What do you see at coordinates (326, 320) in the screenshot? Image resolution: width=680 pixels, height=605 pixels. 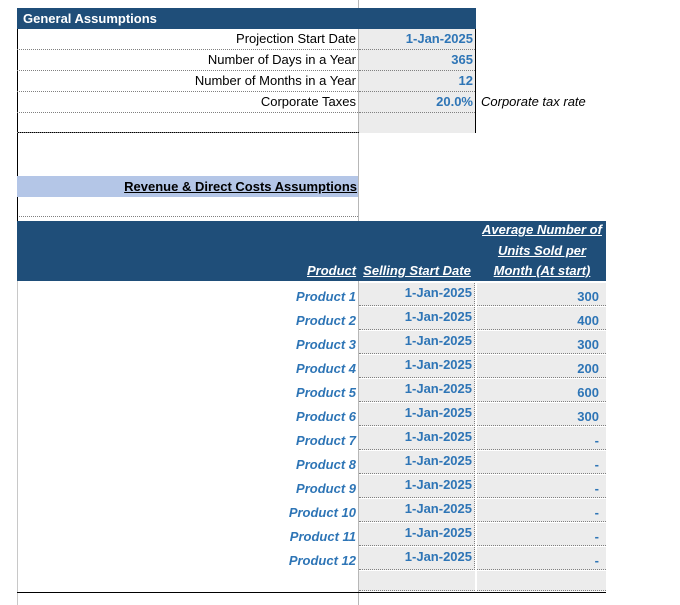 I see `product-name: Product 2` at bounding box center [326, 320].